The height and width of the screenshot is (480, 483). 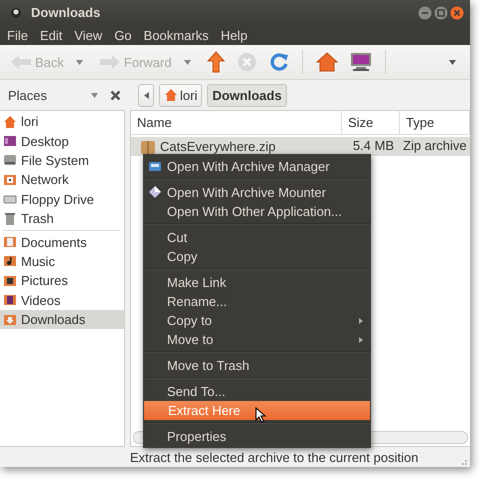 What do you see at coordinates (215, 62) in the screenshot?
I see `up-arrow-icon` at bounding box center [215, 62].